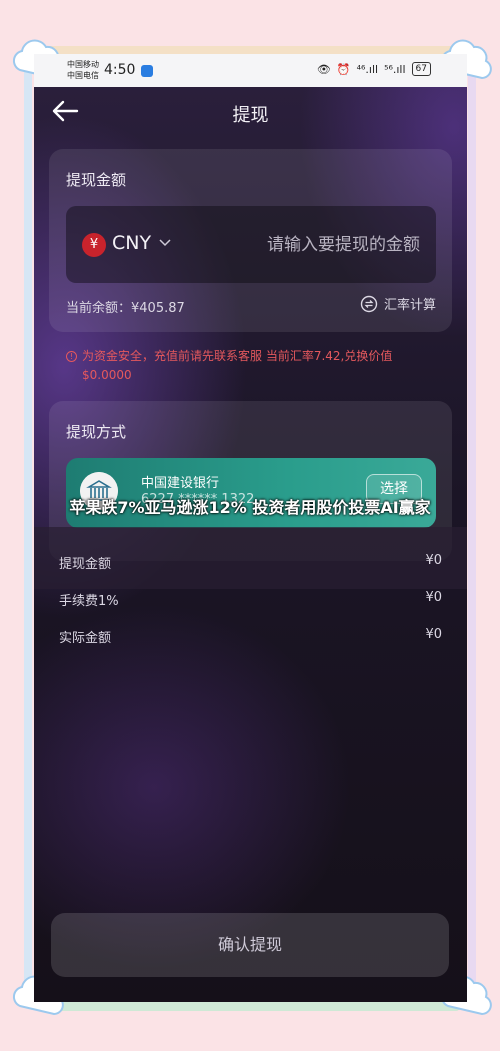 The width and height of the screenshot is (500, 1051). What do you see at coordinates (472, 527) in the screenshot?
I see `frame-right-border` at bounding box center [472, 527].